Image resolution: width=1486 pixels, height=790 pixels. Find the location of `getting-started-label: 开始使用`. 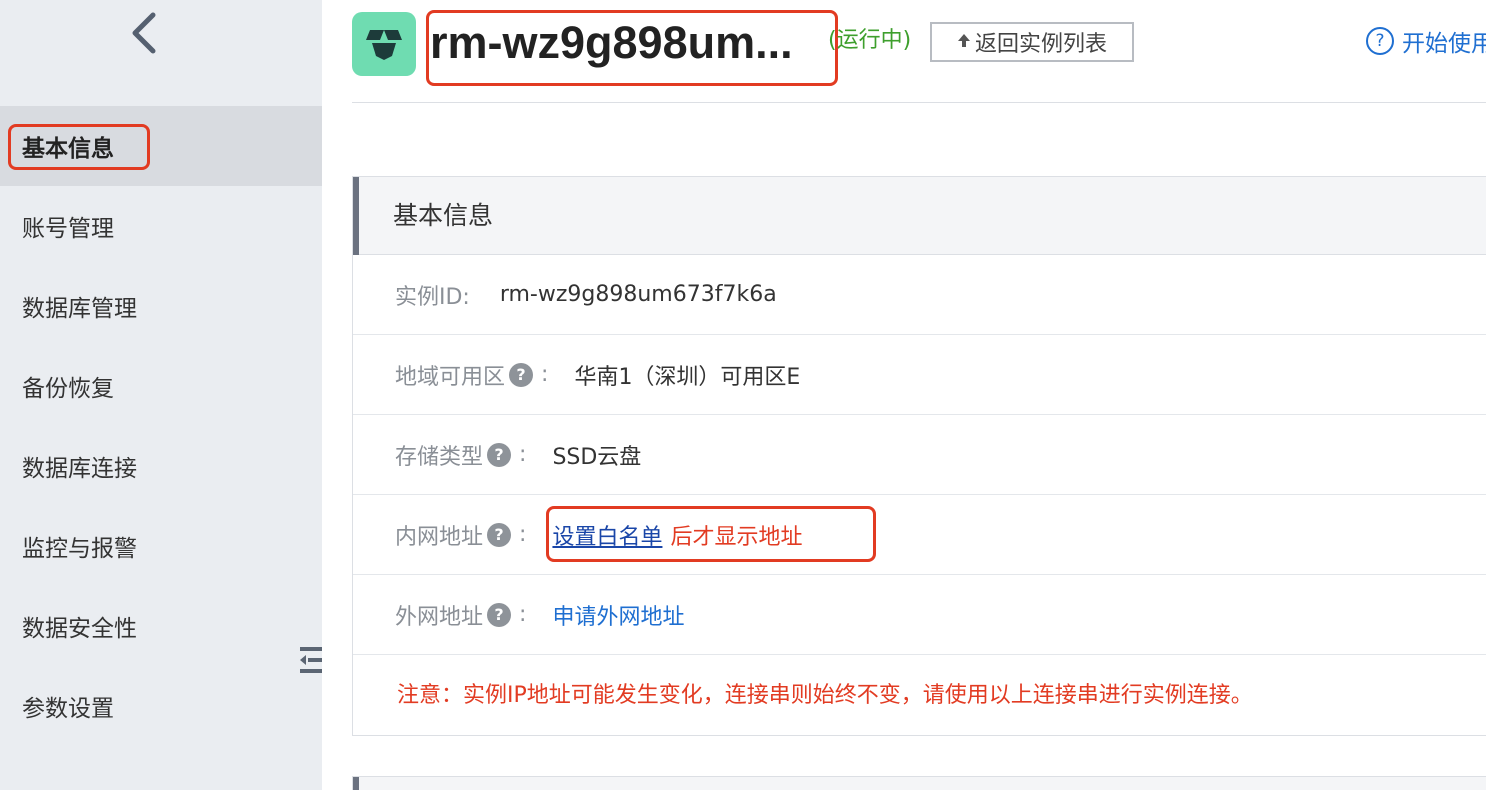

getting-started-label: 开始使用 is located at coordinates (1444, 44).